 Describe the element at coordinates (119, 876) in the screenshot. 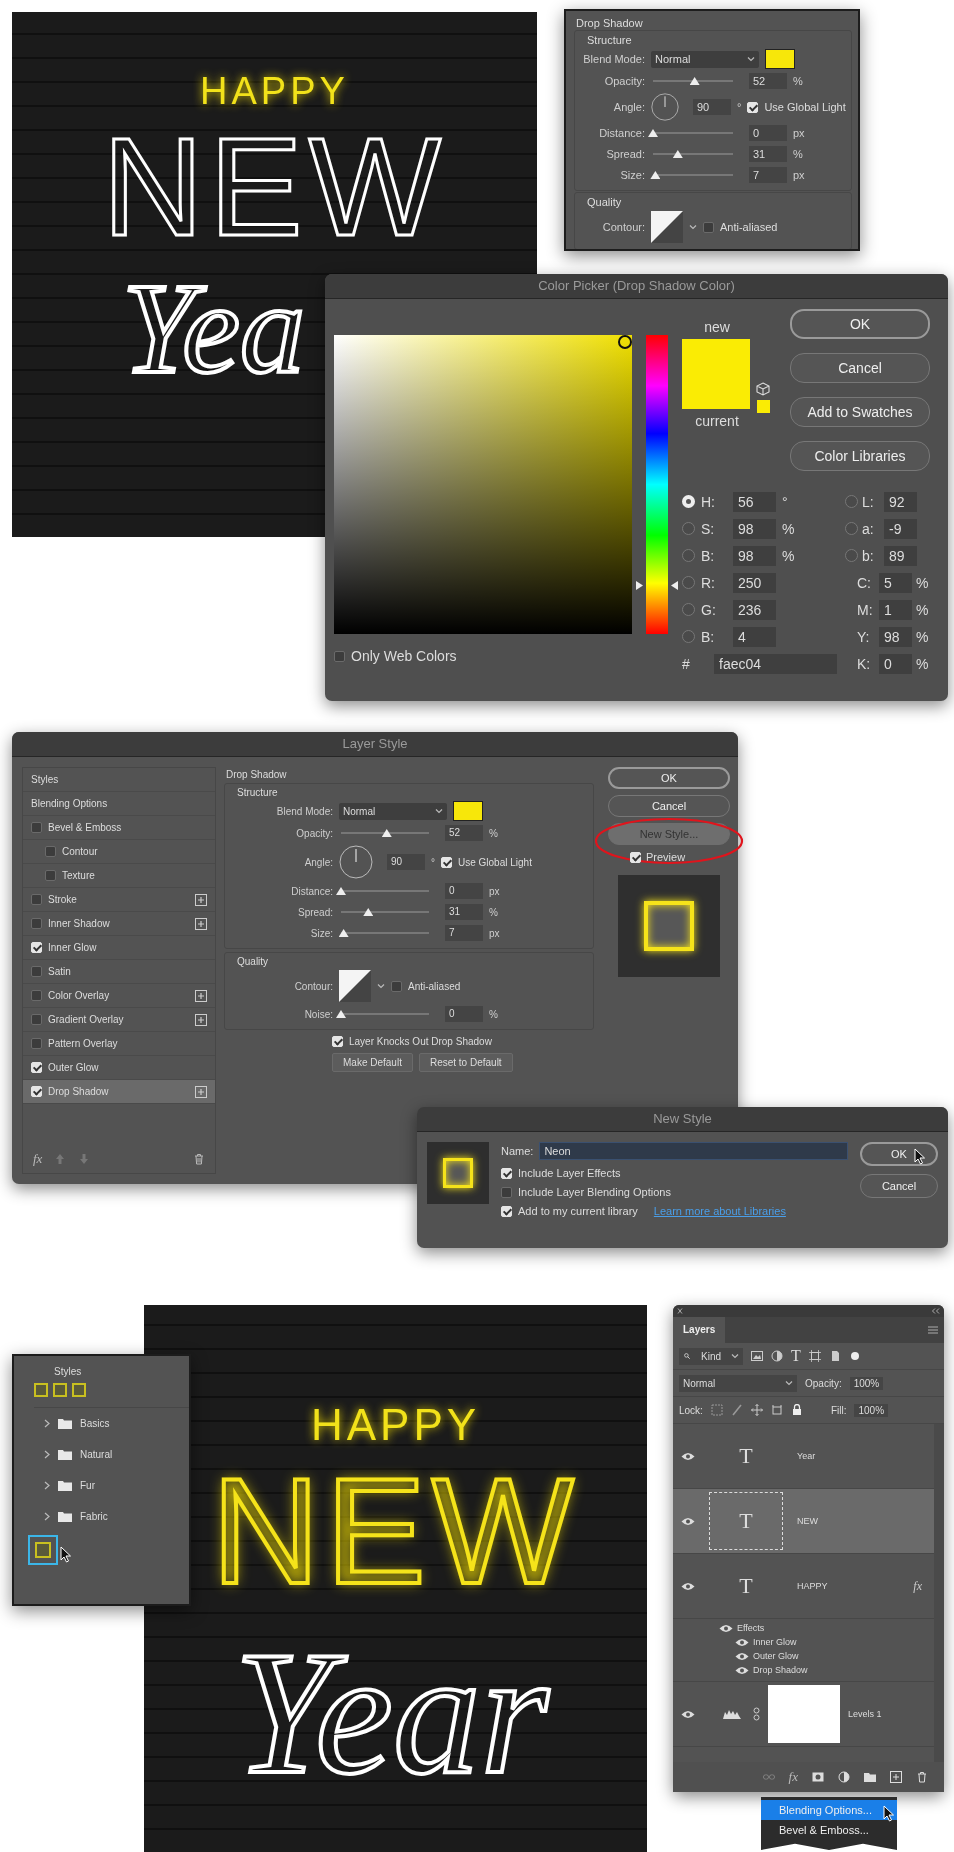

I see `style-list-item: Texture` at that location.